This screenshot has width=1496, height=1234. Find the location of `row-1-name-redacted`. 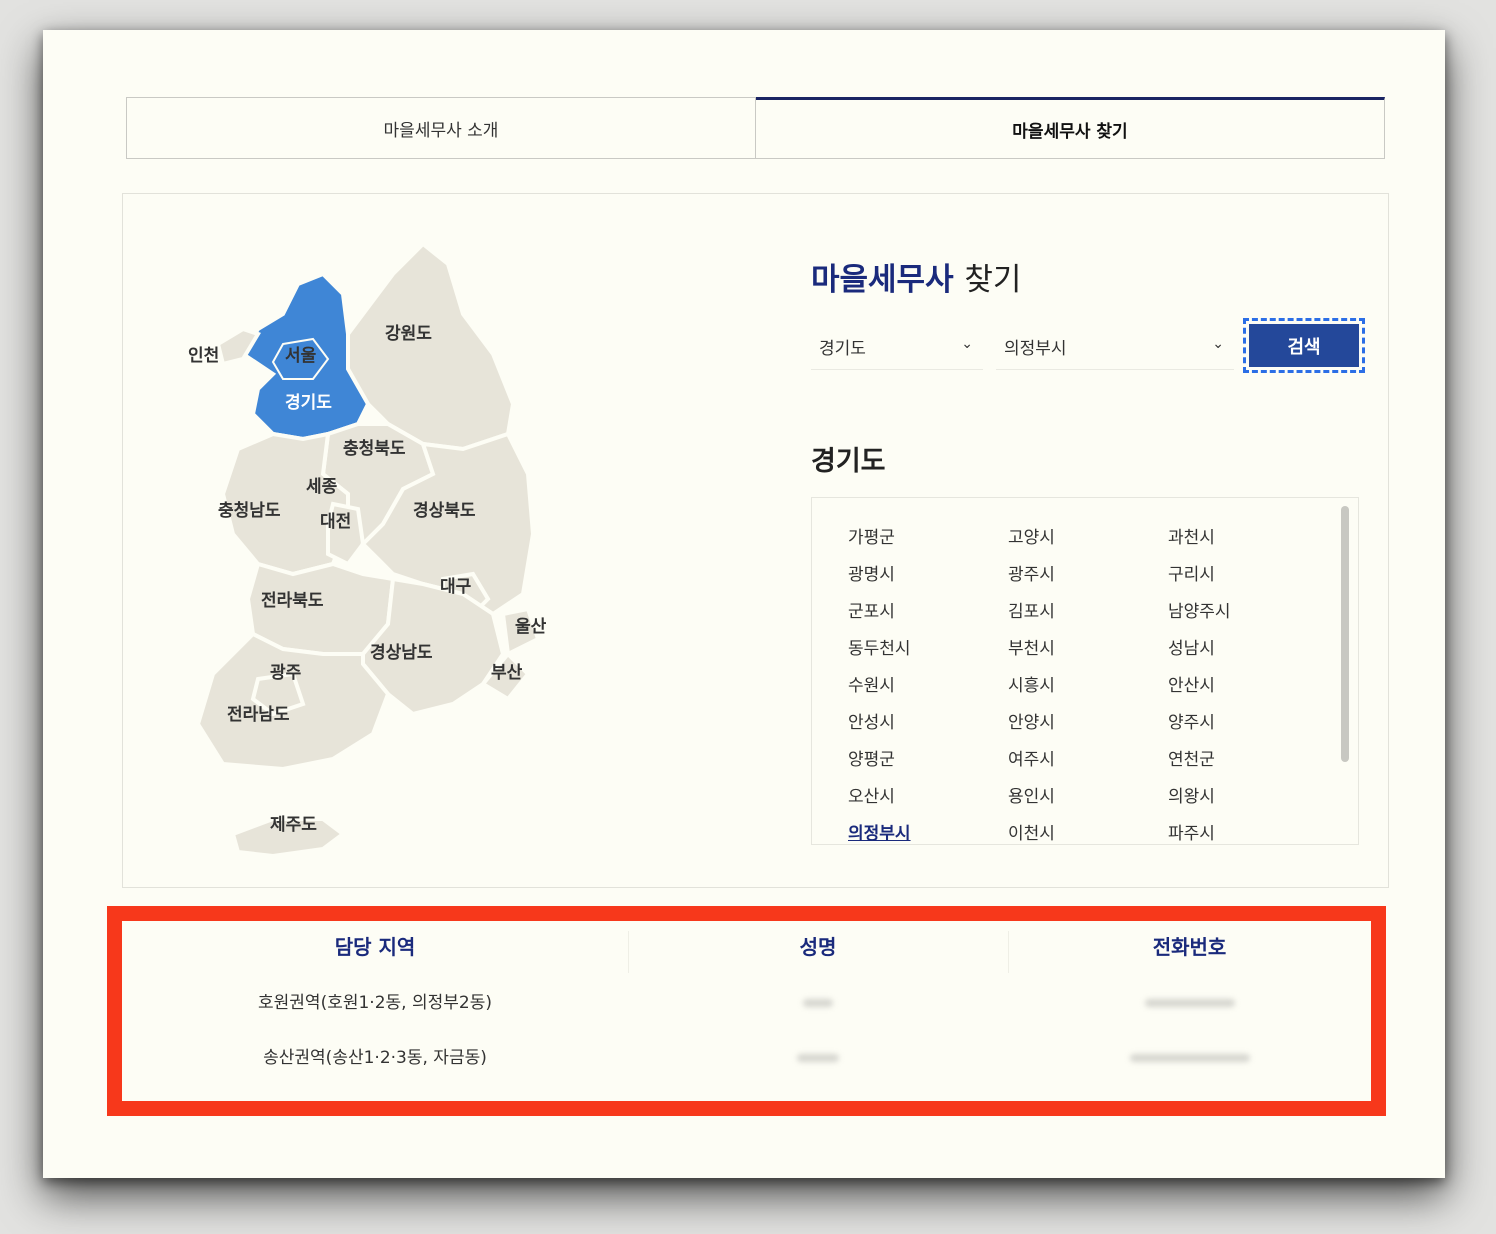

row-1-name-redacted is located at coordinates (818, 1003).